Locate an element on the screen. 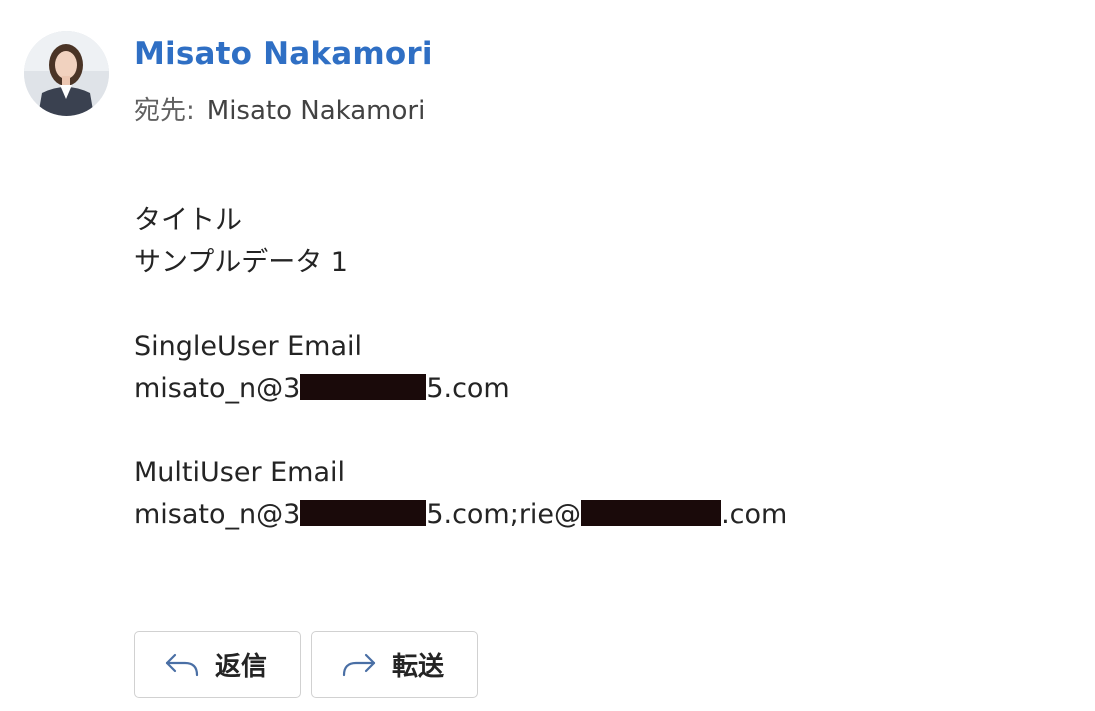 The image size is (1095, 711). title-section: タイトル サンプルデータ 1 is located at coordinates (460, 242).